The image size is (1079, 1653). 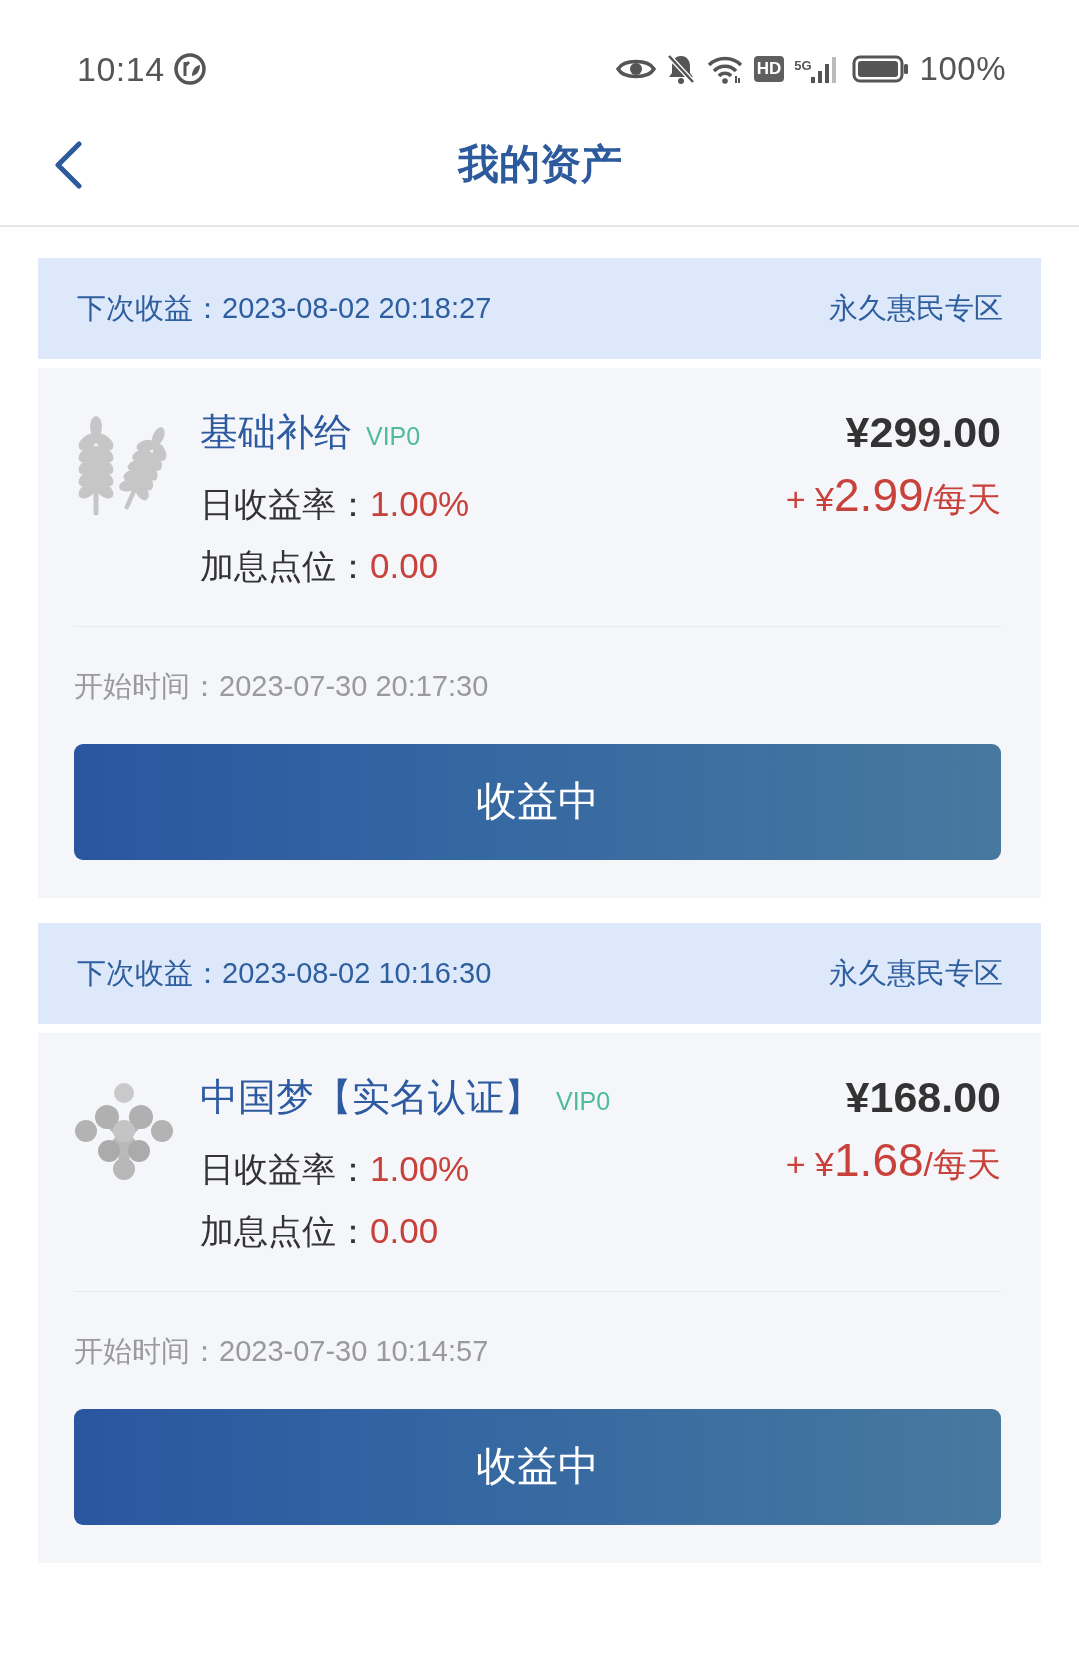 What do you see at coordinates (371, 1097) in the screenshot?
I see `product-name: 中国梦【实名认证】` at bounding box center [371, 1097].